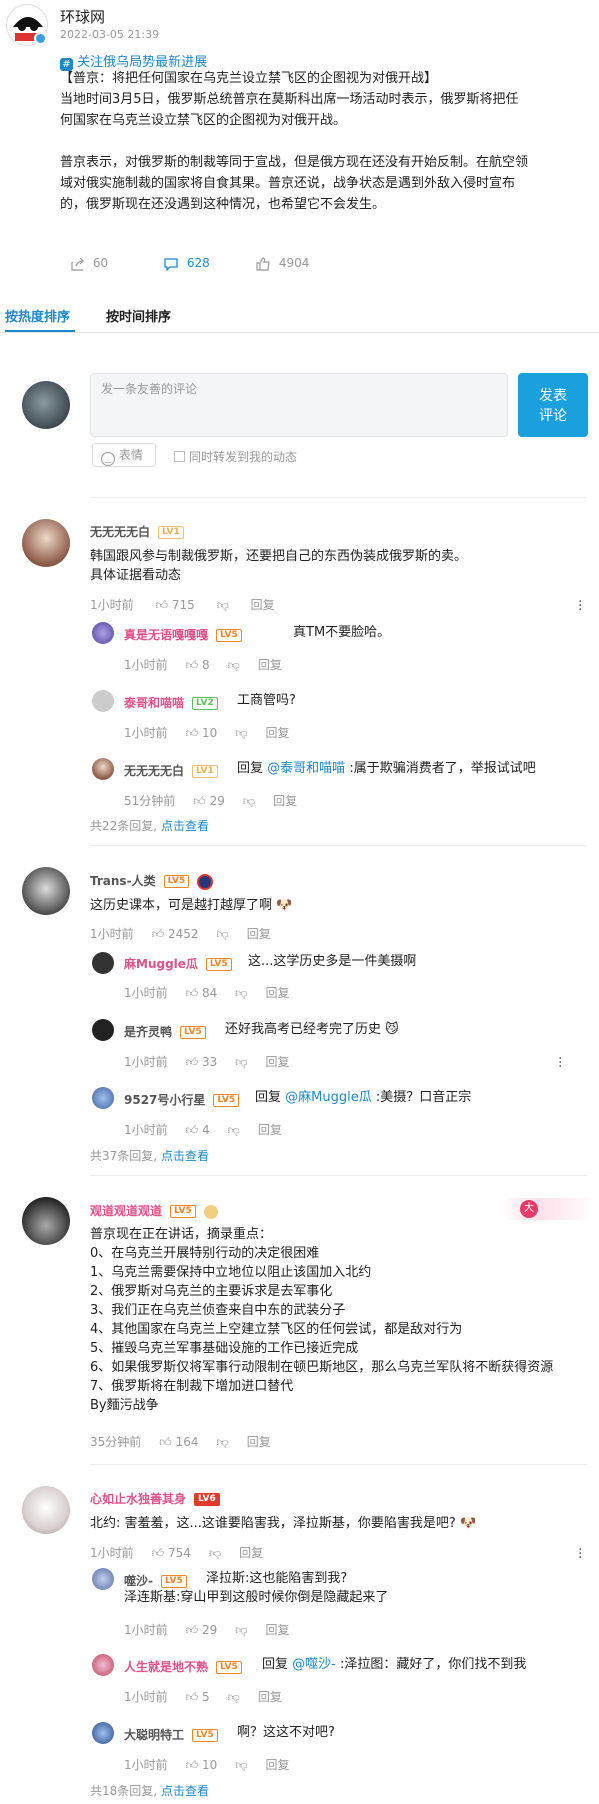 Image resolution: width=599 pixels, height=1804 pixels. Describe the element at coordinates (210, 1211) in the screenshot. I see `badge-icon` at that location.